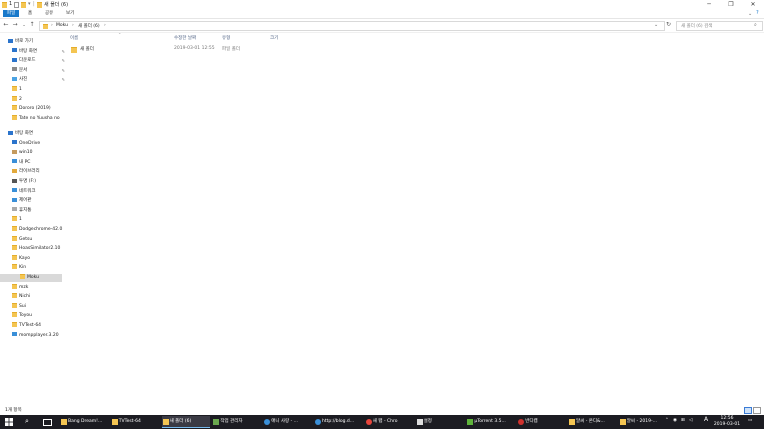 This screenshot has height=429, width=764. I want to click on nav-desktop-item-16: Nichi, so click(39, 297).